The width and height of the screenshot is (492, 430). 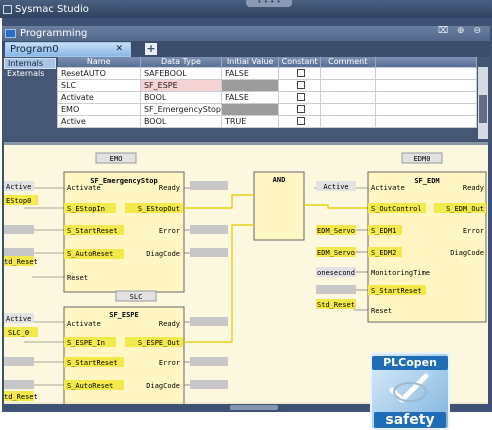 I want to click on pin-input: S_ESPE_In, so click(x=86, y=343).